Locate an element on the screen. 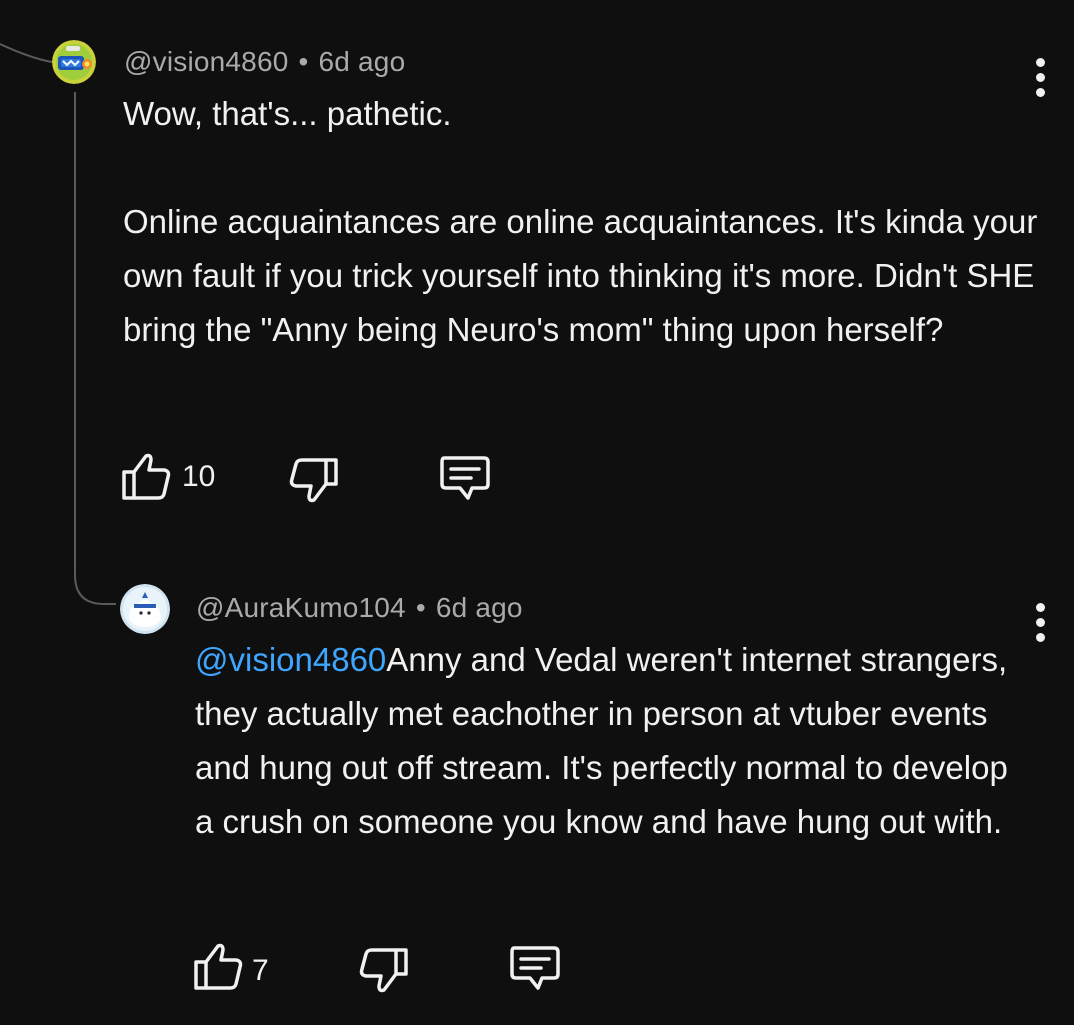  cloud-character-avatar-icon is located at coordinates (145, 609).